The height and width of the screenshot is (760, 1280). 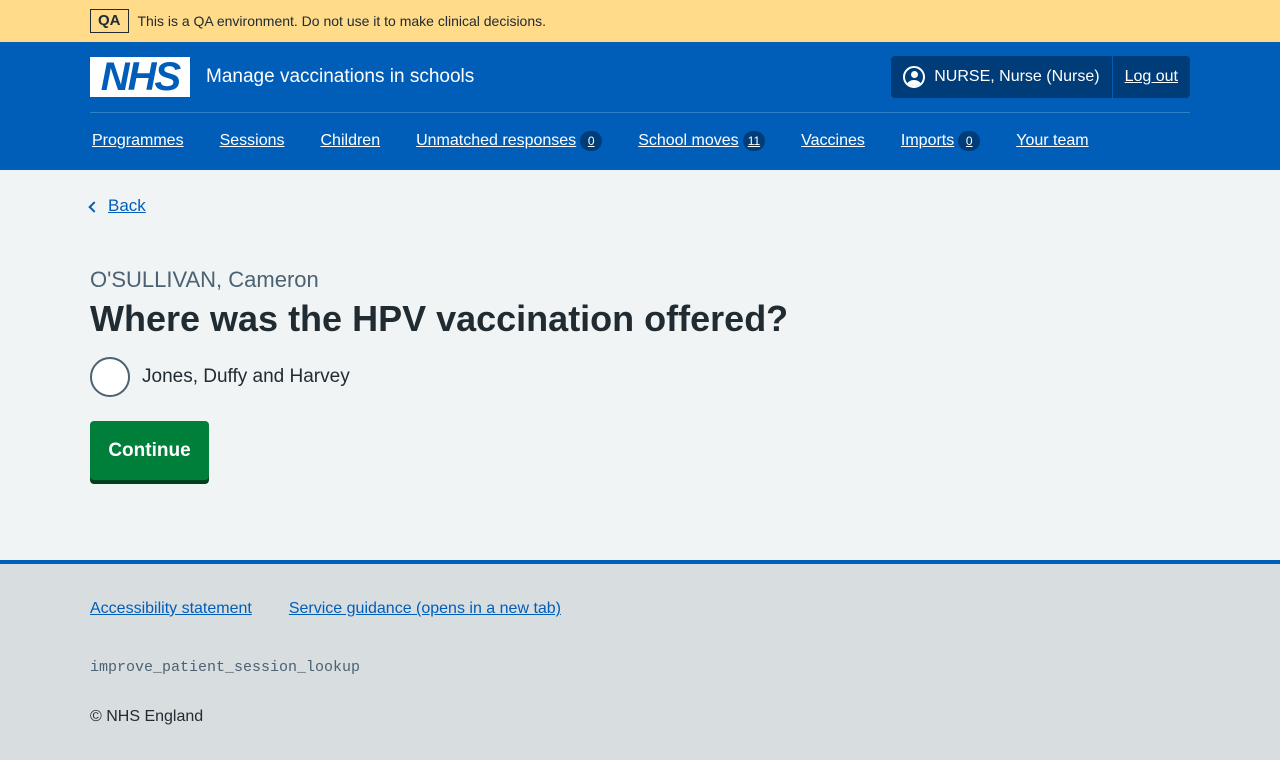 I want to click on location-radio-option: Jones, Duffy and Harvey, so click(x=220, y=377).